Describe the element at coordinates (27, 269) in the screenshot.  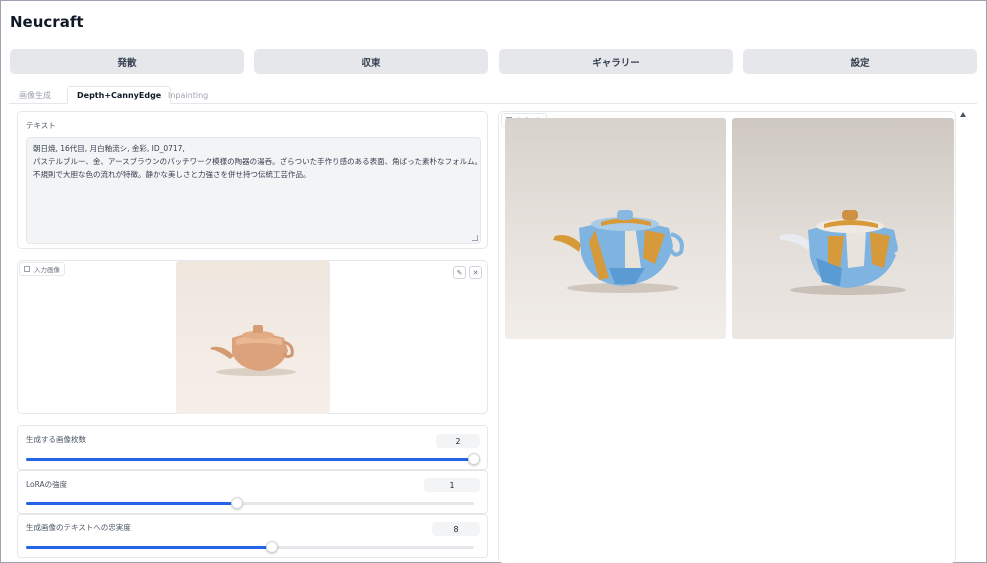
I see `image-icon` at that location.